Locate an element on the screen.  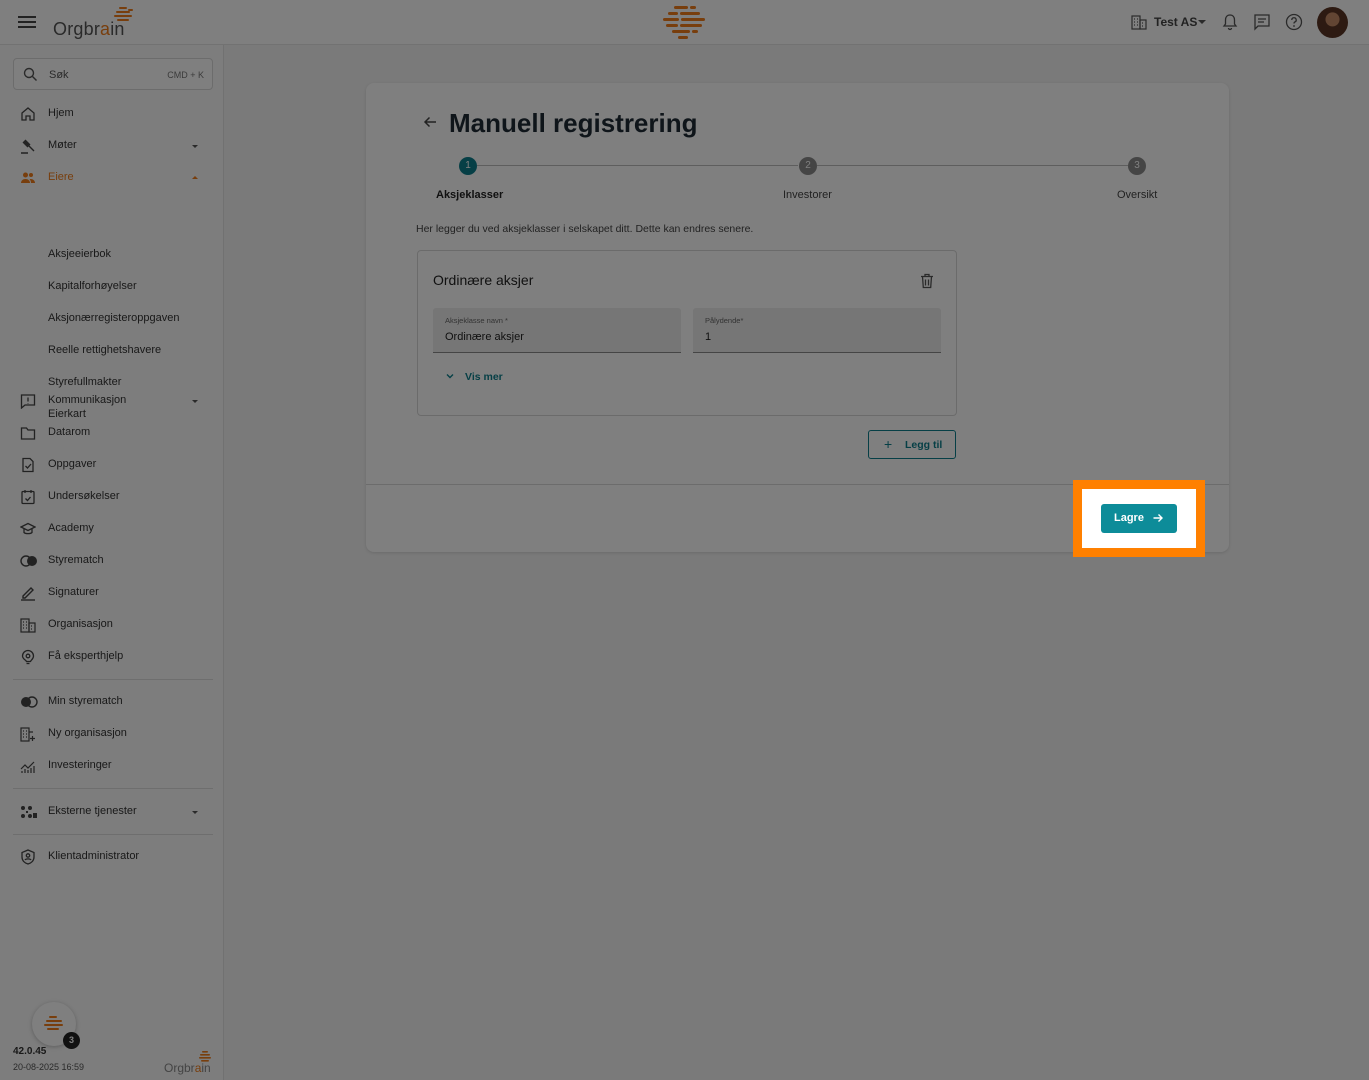
task-icon is located at coordinates (28, 465).